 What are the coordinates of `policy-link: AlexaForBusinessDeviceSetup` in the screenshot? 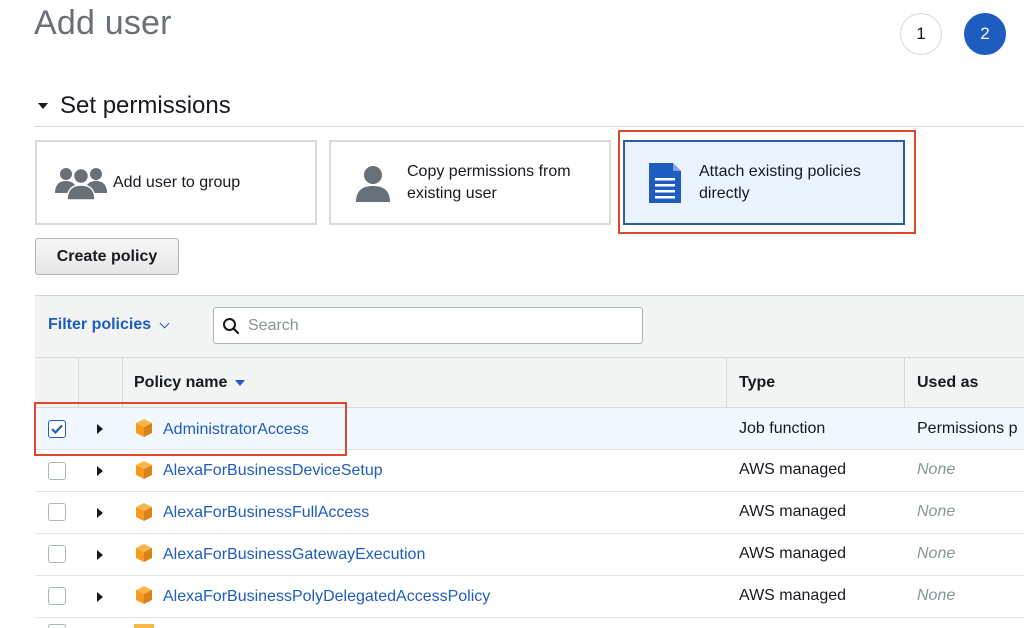 It's located at (273, 471).